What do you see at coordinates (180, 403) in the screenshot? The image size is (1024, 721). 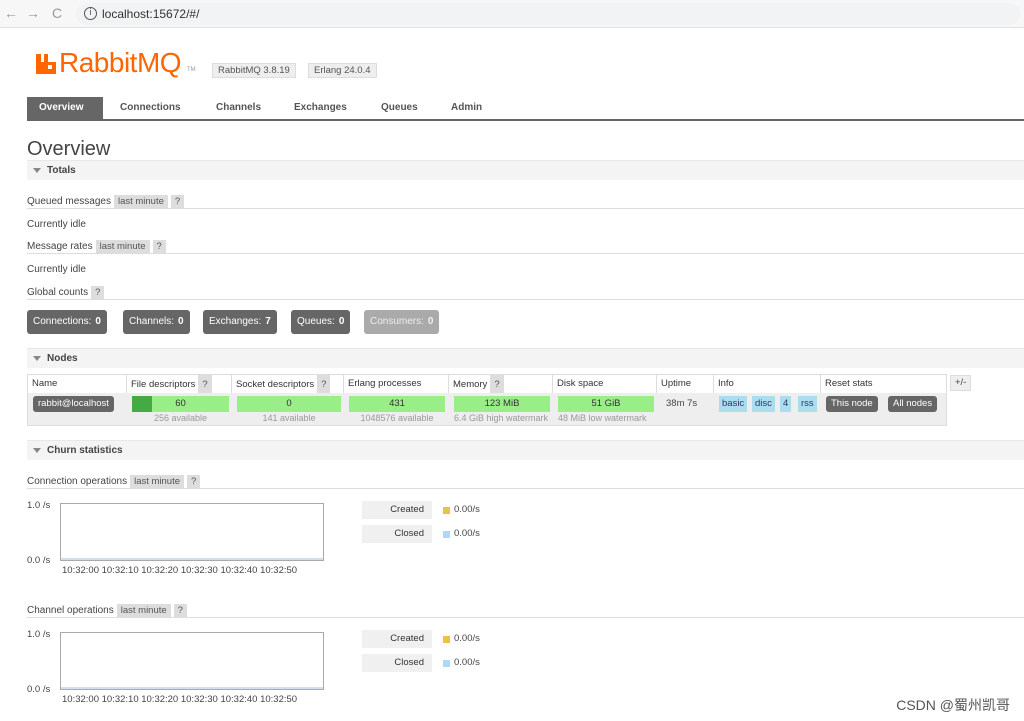 I see `bar-value: 60` at bounding box center [180, 403].